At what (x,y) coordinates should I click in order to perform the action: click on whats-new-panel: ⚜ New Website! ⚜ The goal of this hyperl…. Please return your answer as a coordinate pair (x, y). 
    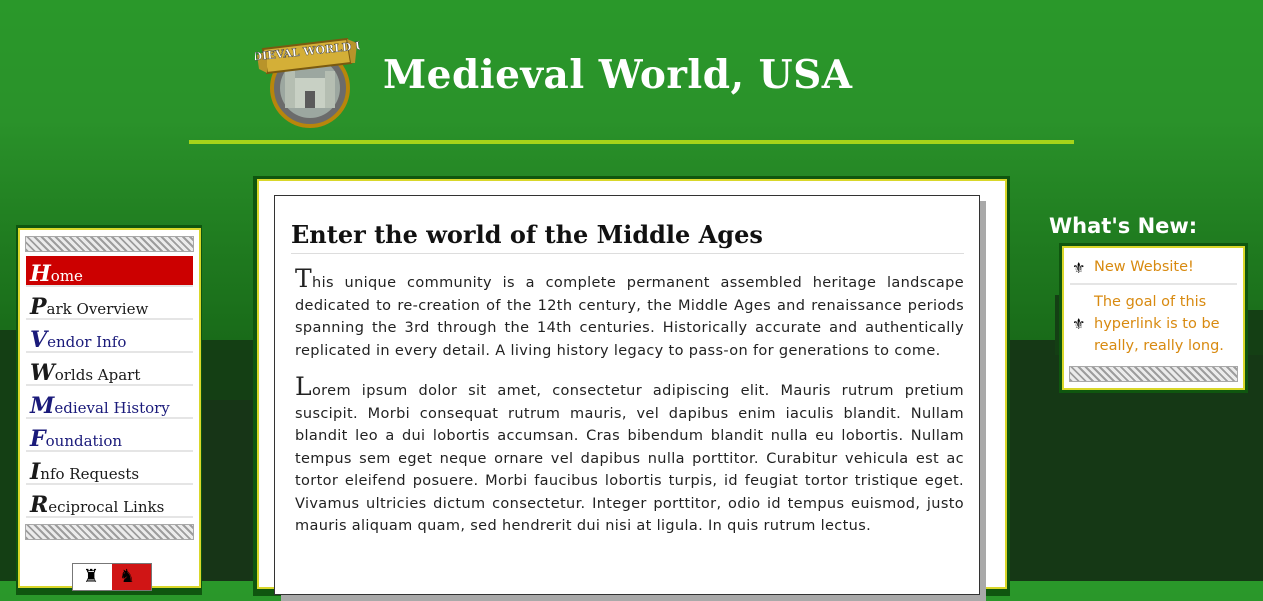
    Looking at the image, I should click on (1153, 318).